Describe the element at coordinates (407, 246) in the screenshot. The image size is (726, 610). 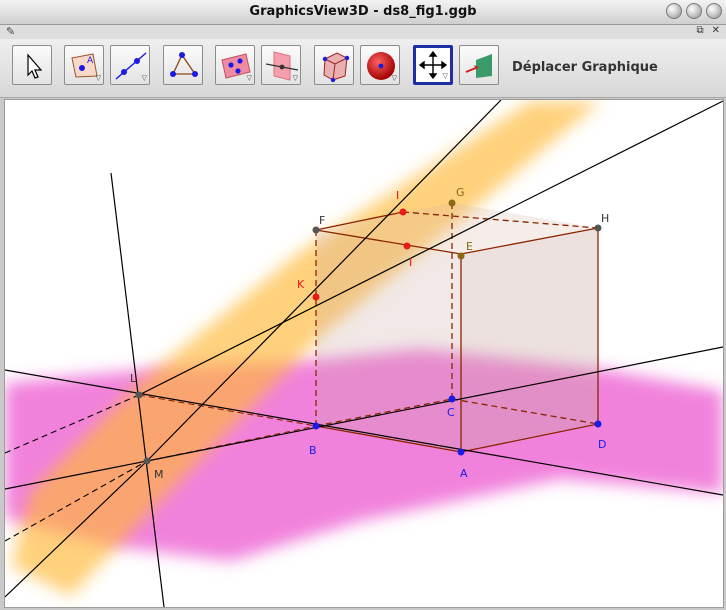
I see `point-I` at that location.